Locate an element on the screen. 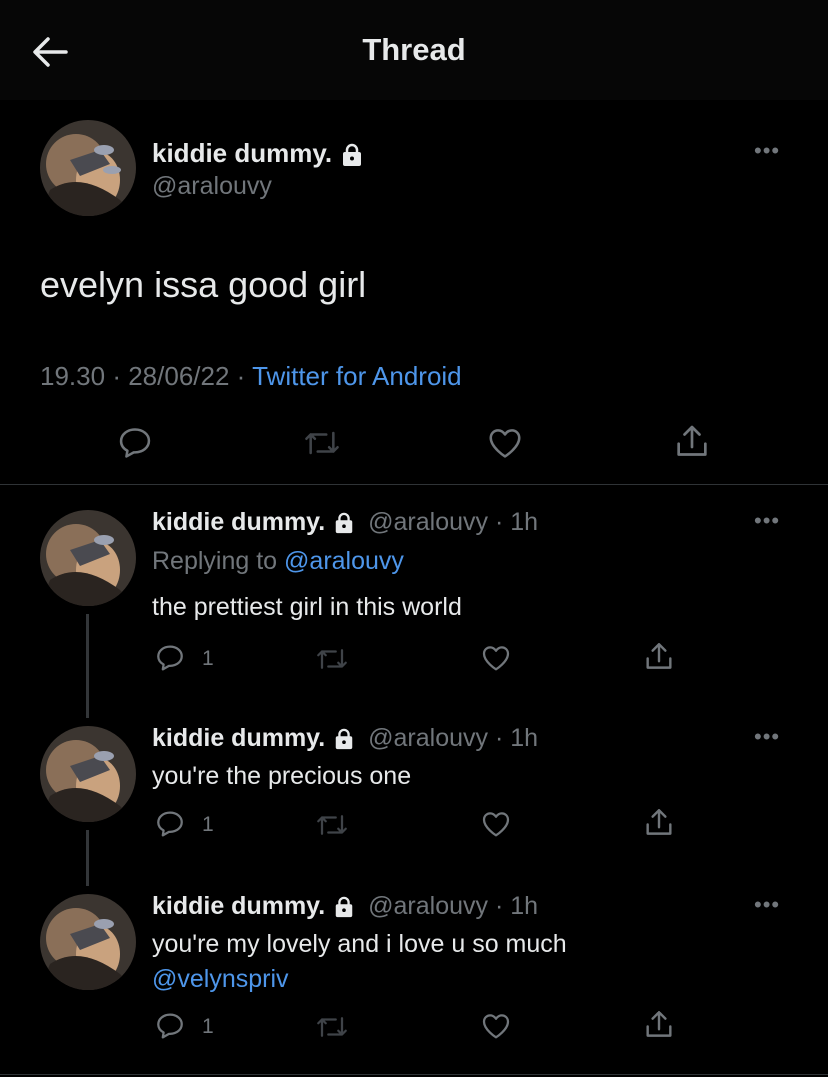  tweet-date: 28/06/22 is located at coordinates (179, 376).